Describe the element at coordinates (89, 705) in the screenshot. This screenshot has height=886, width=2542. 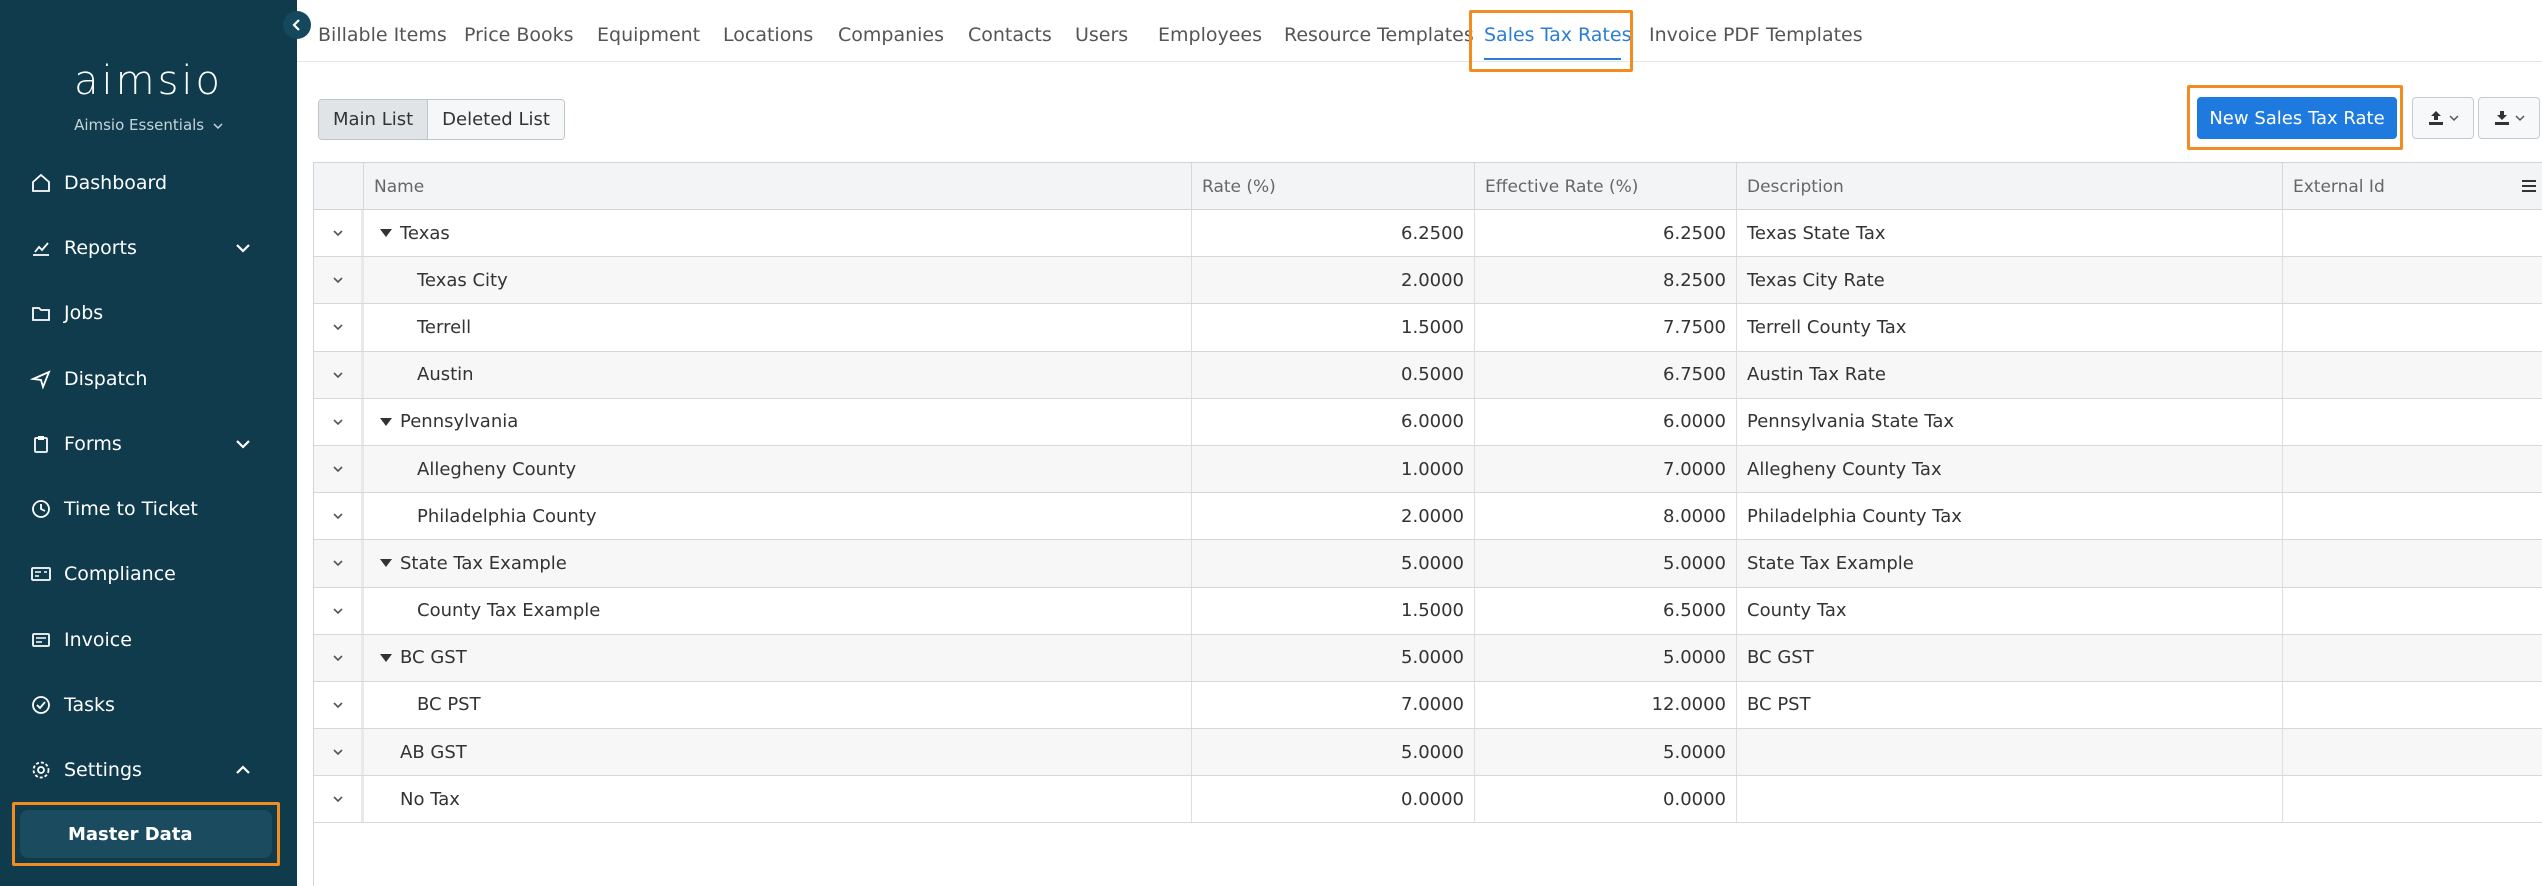
I see `sidebar-item-label: Tasks` at that location.